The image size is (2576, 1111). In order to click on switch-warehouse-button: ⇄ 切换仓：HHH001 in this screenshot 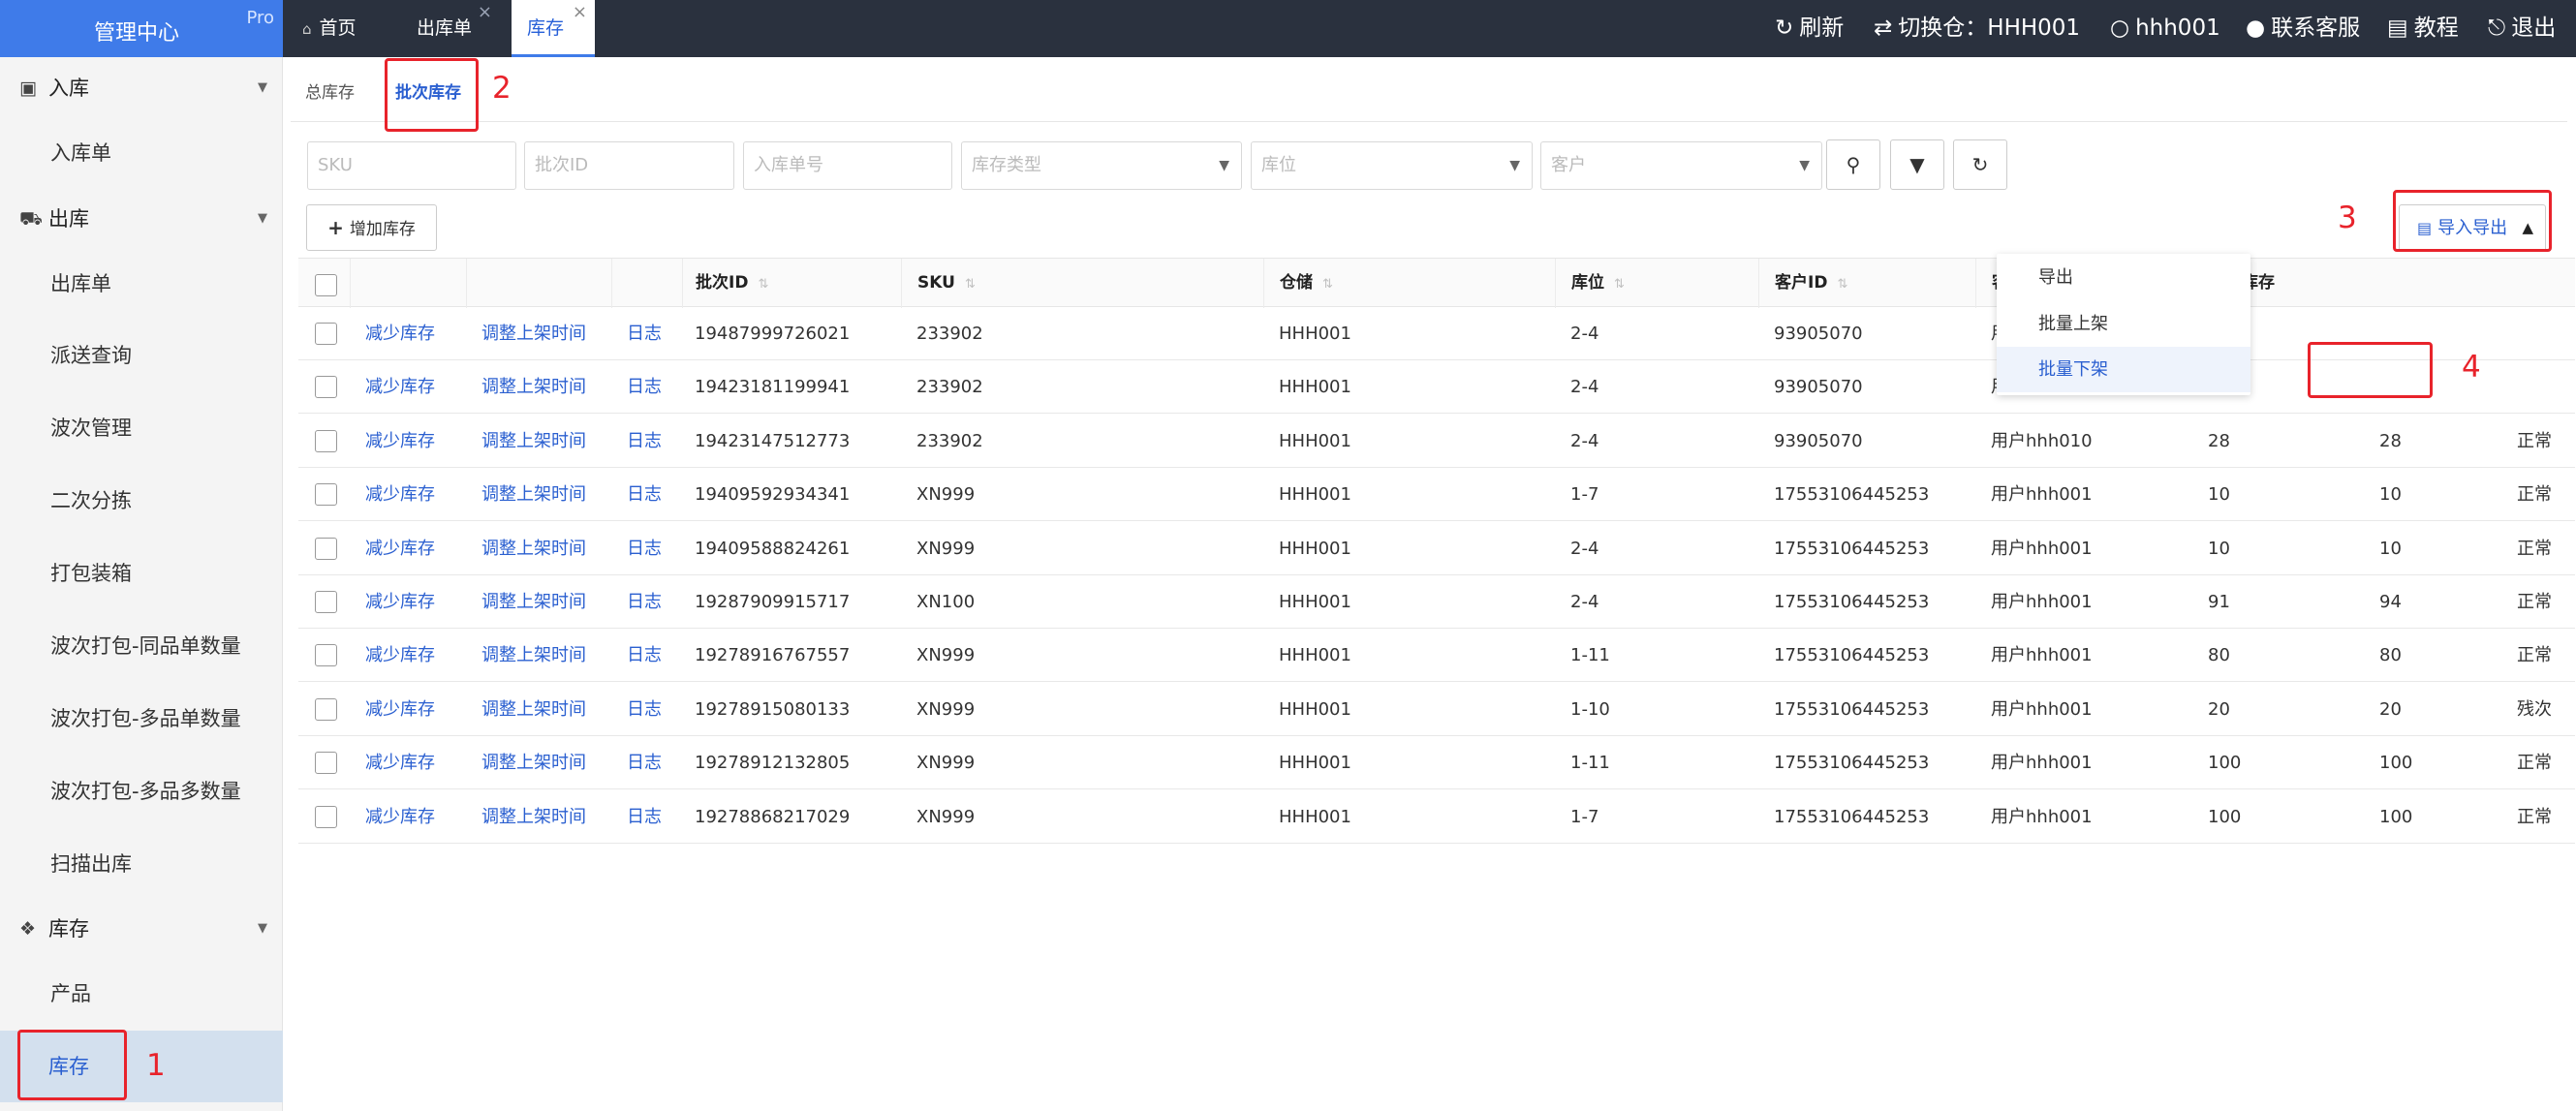, I will do `click(1977, 28)`.